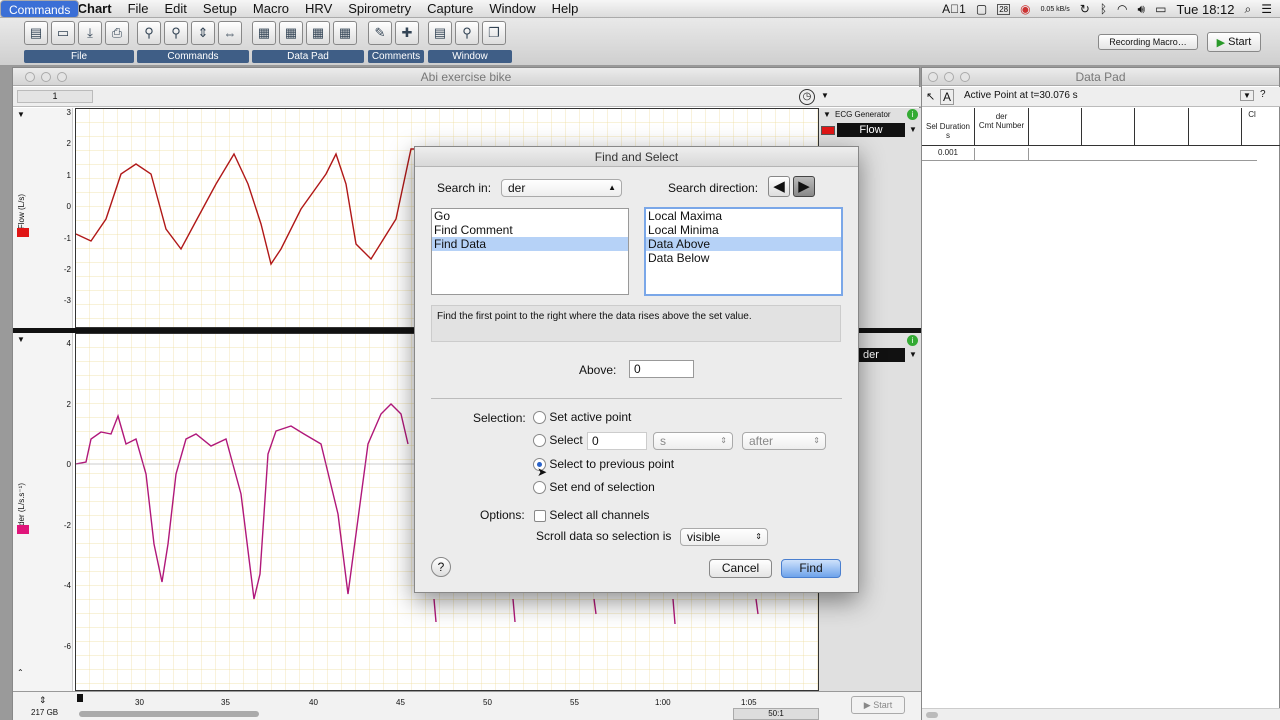 This screenshot has width=1280, height=720. I want to click on new-document-icon: ▤, so click(36, 33).